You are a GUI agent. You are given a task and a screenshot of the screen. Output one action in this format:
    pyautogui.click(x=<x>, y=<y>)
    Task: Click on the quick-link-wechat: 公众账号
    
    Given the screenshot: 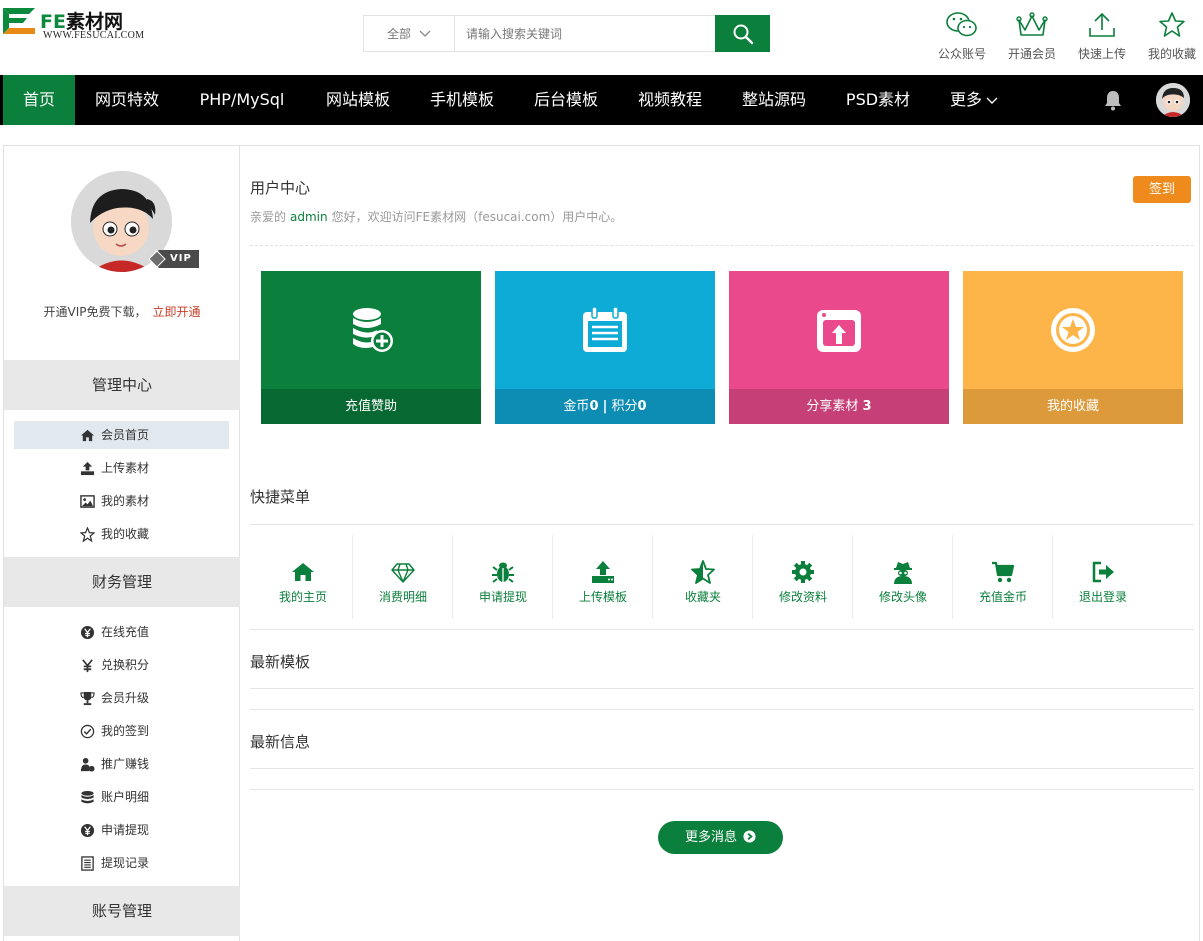 What is the action you would take?
    pyautogui.click(x=962, y=36)
    